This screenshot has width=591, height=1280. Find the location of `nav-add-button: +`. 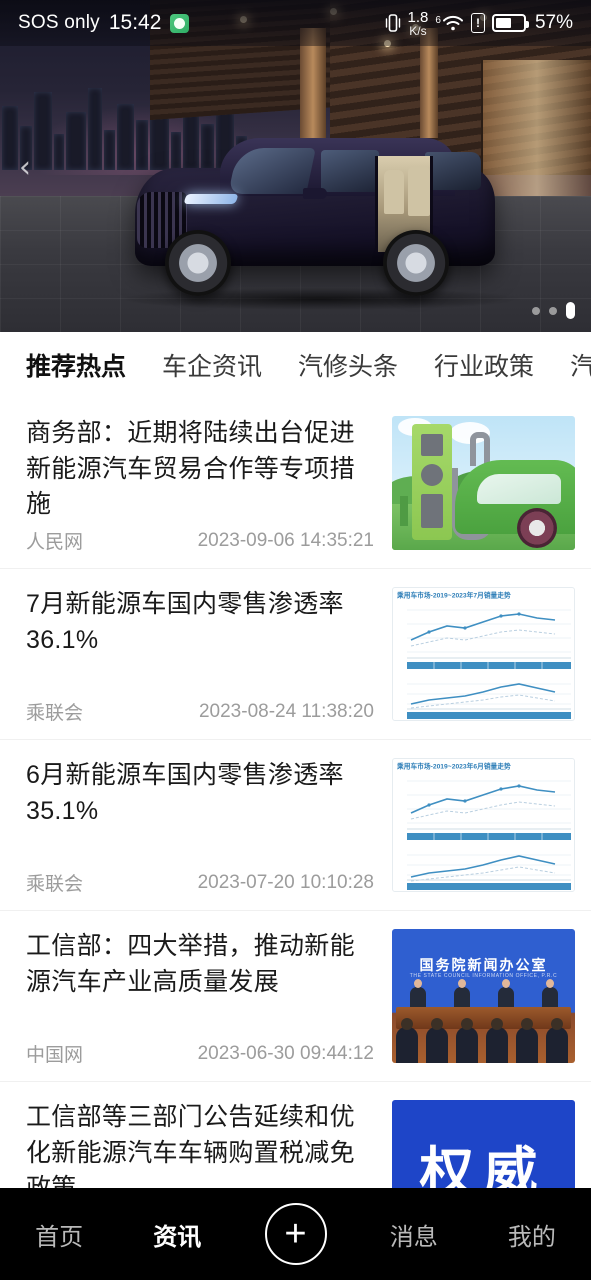

nav-add-button: + is located at coordinates (295, 1234).